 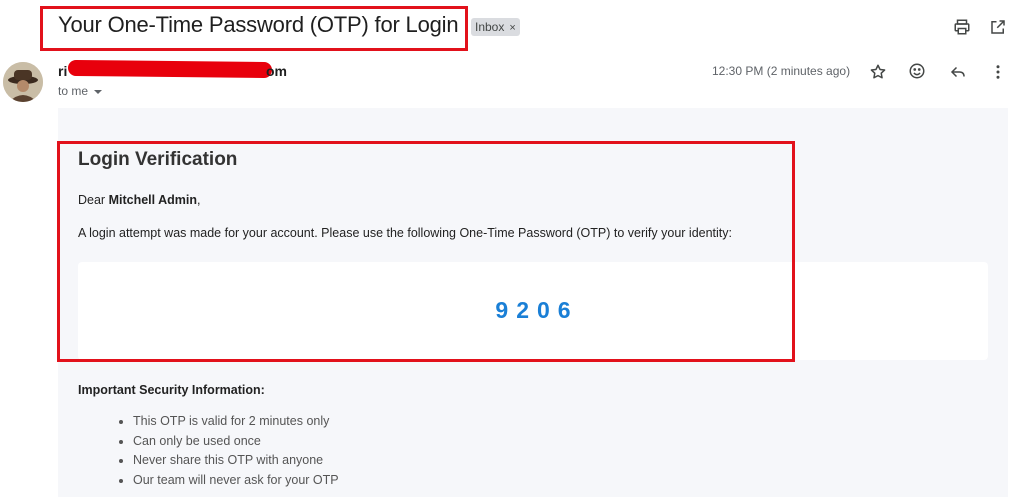 I want to click on recipient-name: Mitchell Admin, so click(x=153, y=200).